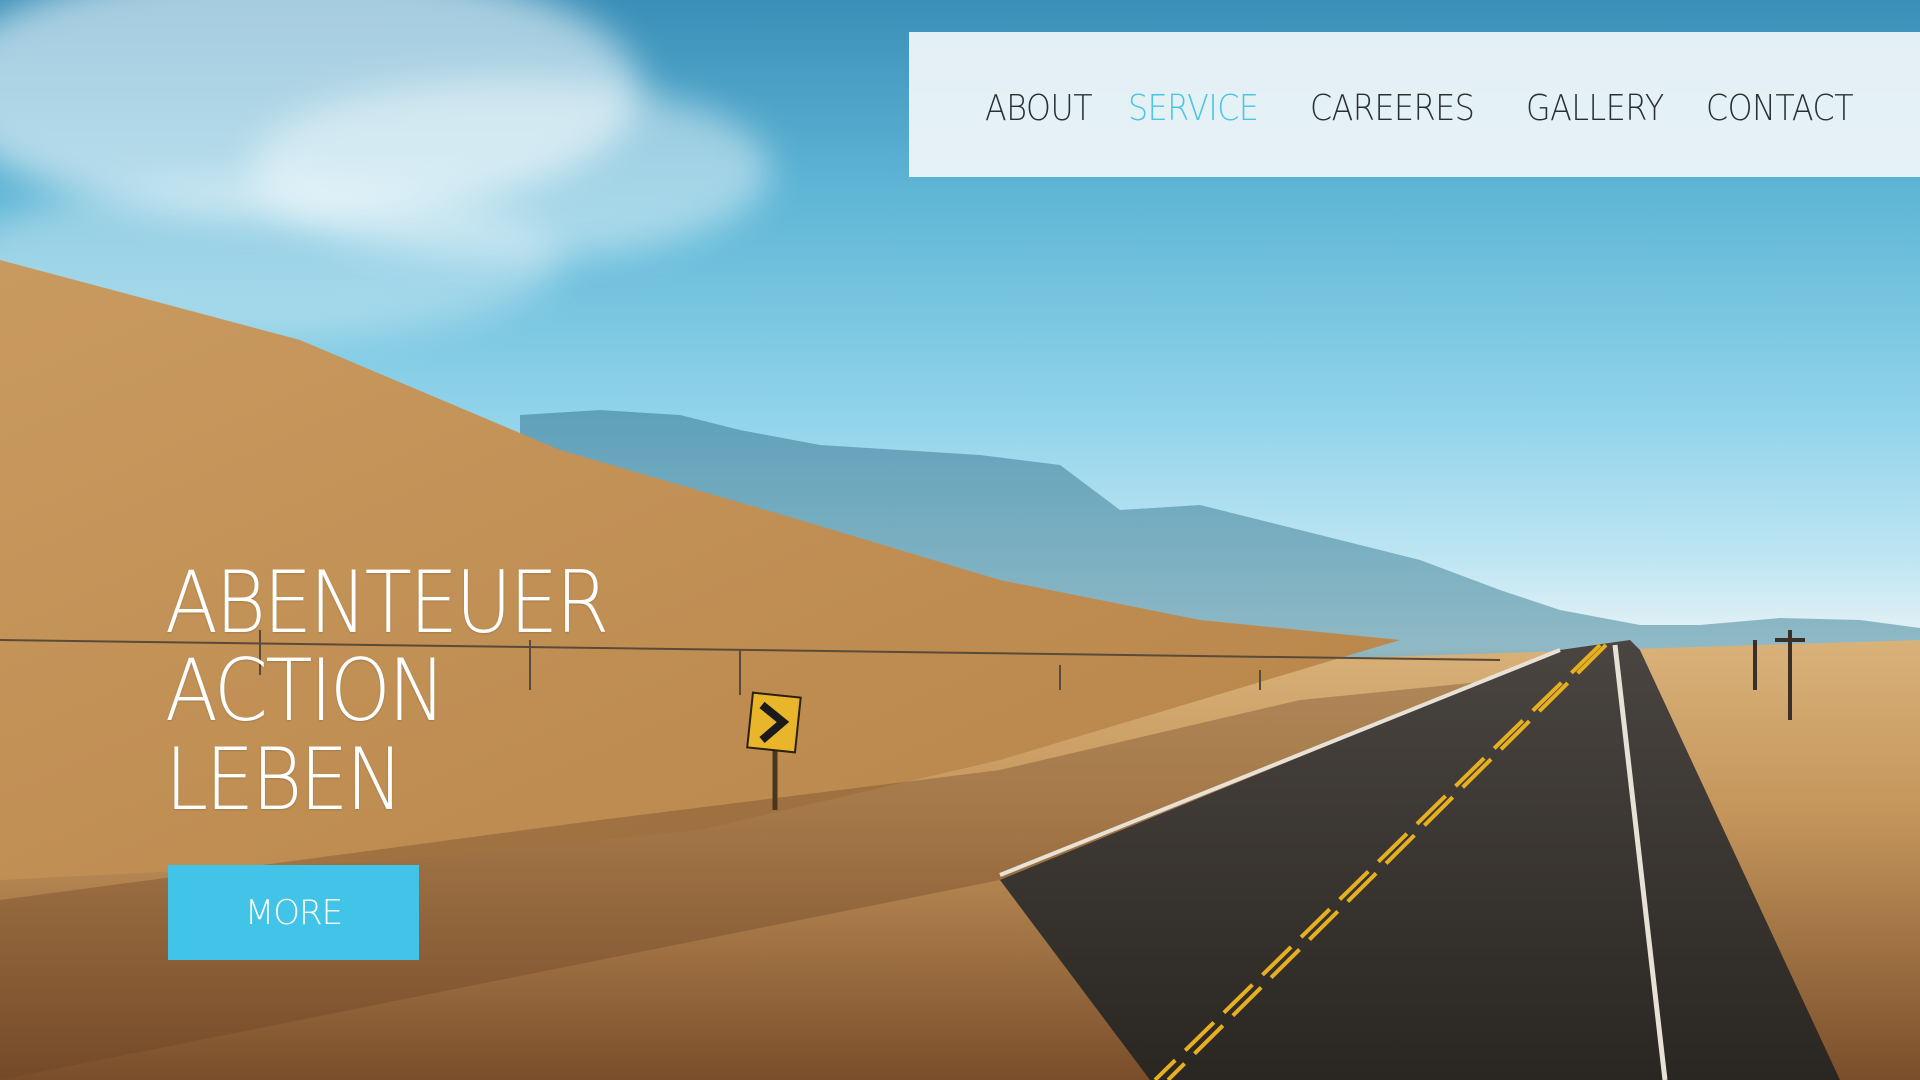  I want to click on hero-headline-line-1: ABENTEUER, so click(387, 603).